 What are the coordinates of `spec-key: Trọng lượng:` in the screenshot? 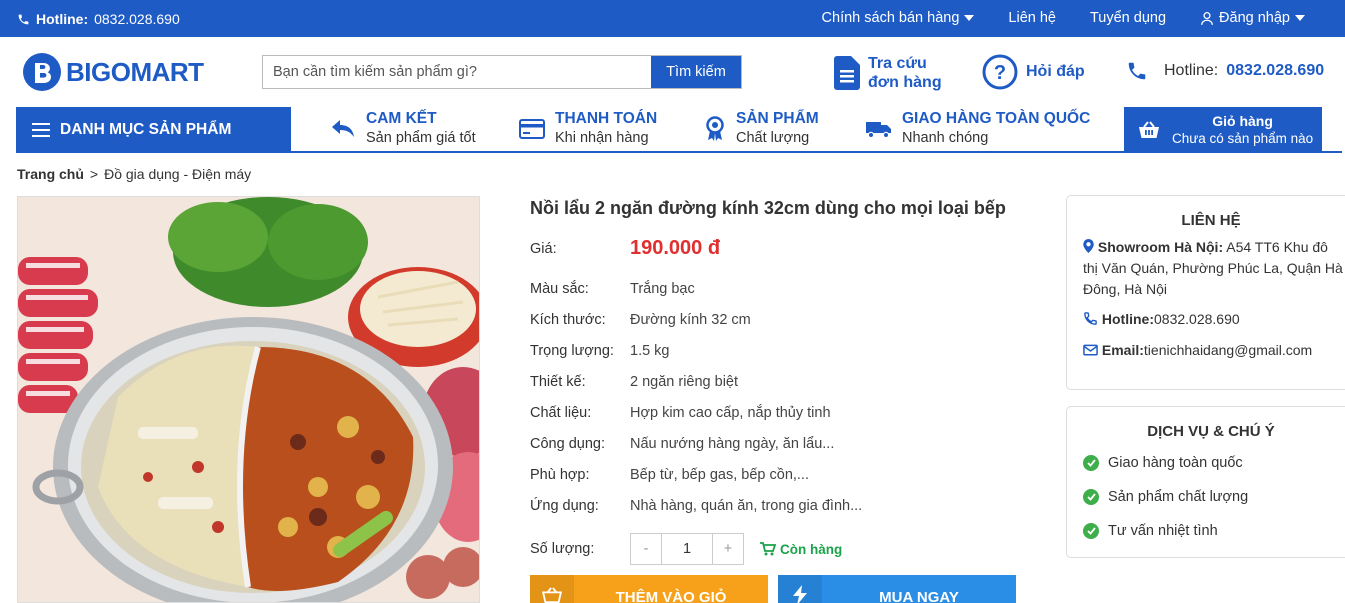 It's located at (572, 350).